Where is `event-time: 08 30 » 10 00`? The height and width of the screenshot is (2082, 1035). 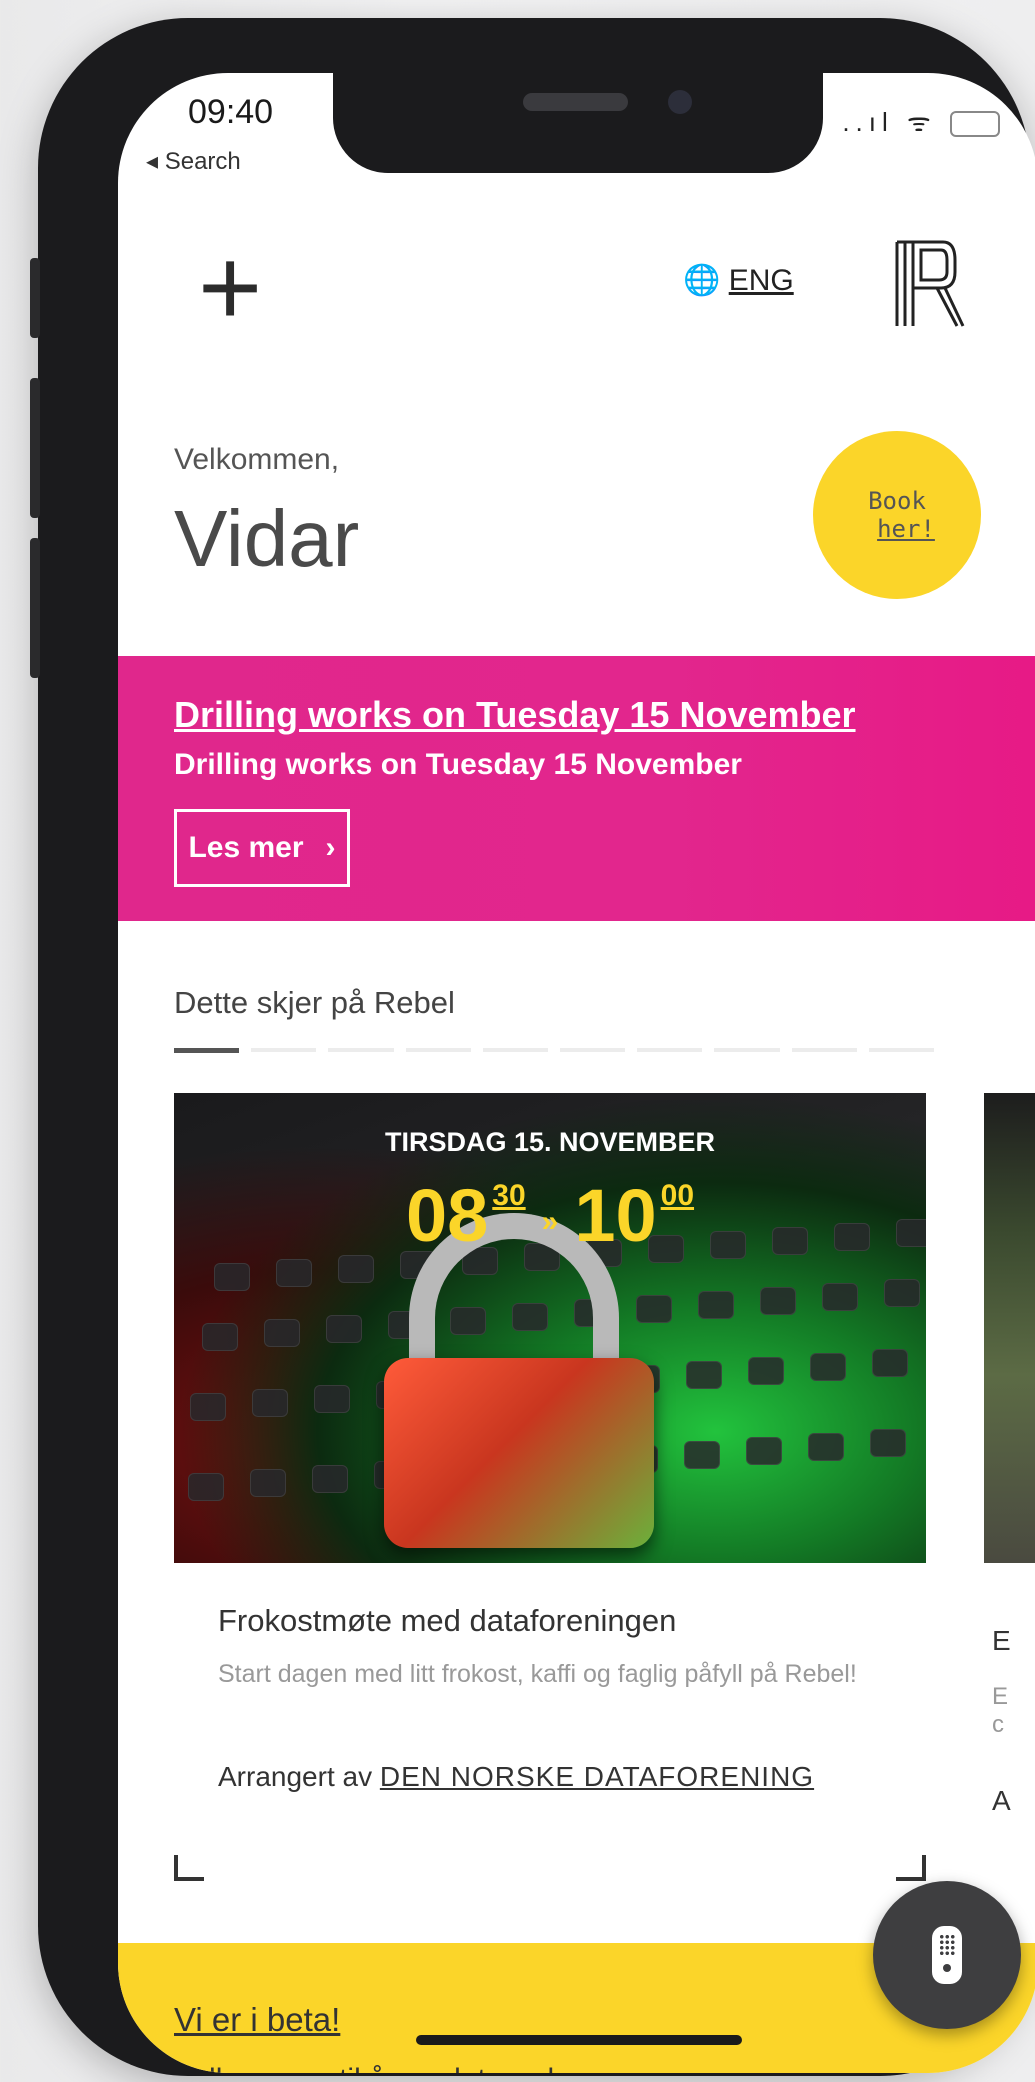 event-time: 08 30 » 10 00 is located at coordinates (550, 1215).